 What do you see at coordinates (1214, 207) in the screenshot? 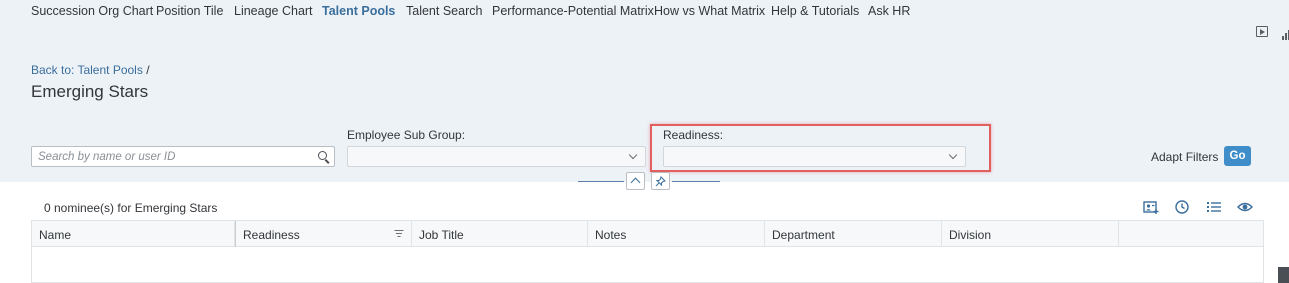
I see `list-settings-icon` at bounding box center [1214, 207].